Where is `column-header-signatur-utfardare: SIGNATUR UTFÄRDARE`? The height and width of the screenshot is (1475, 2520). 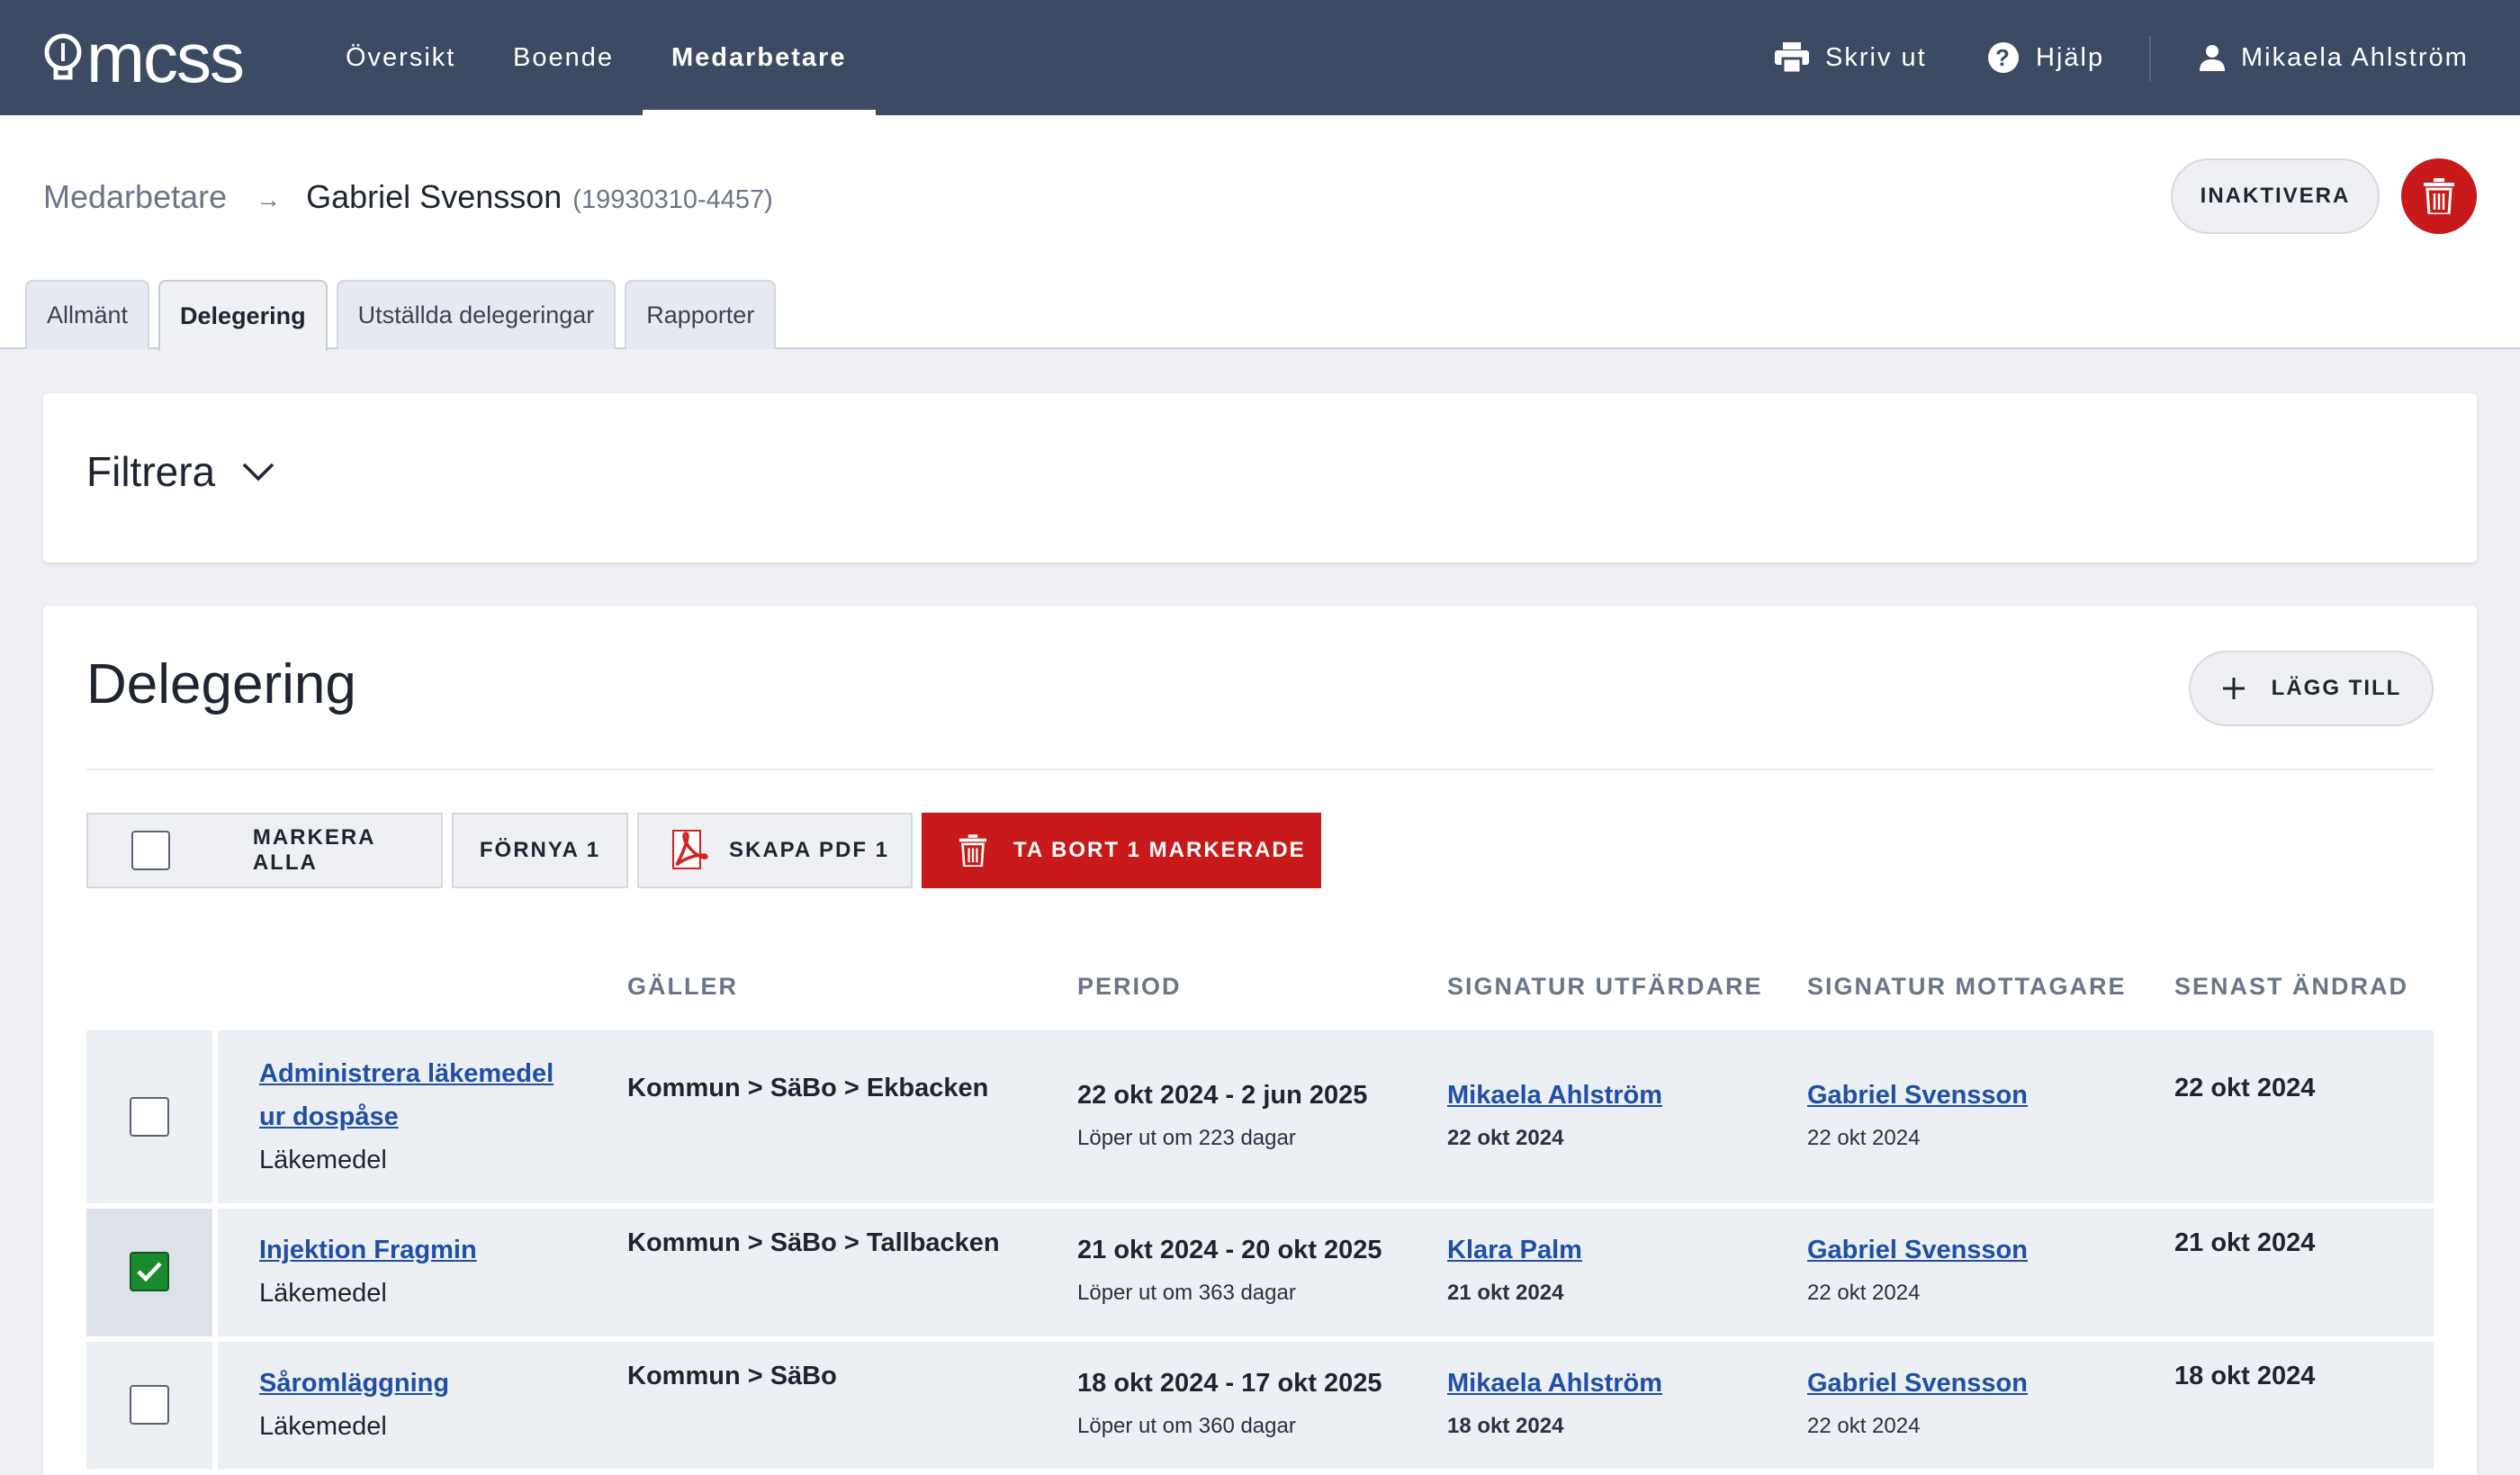 column-header-signatur-utfardare: SIGNATUR UTFÄRDARE is located at coordinates (1604, 987).